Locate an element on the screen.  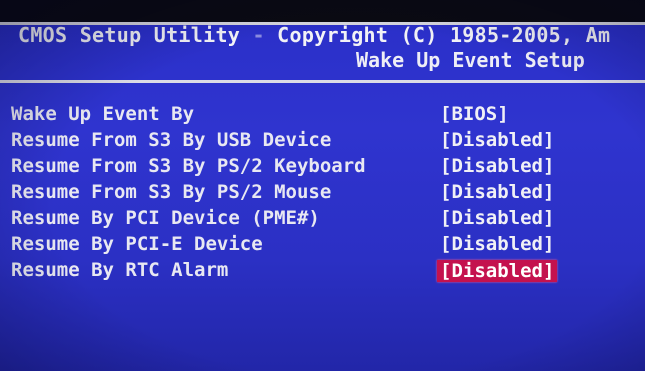
setting-label: Wake Up Event By is located at coordinates (103, 114).